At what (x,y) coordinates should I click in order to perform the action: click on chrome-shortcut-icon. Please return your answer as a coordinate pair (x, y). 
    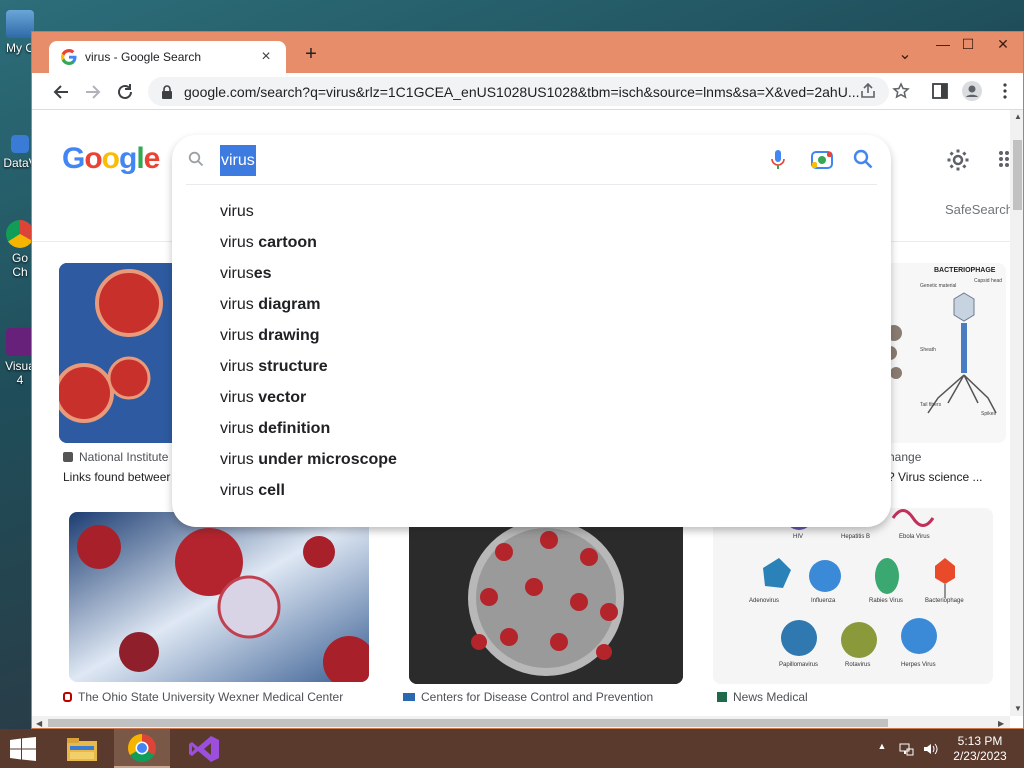
    Looking at the image, I should click on (20, 234).